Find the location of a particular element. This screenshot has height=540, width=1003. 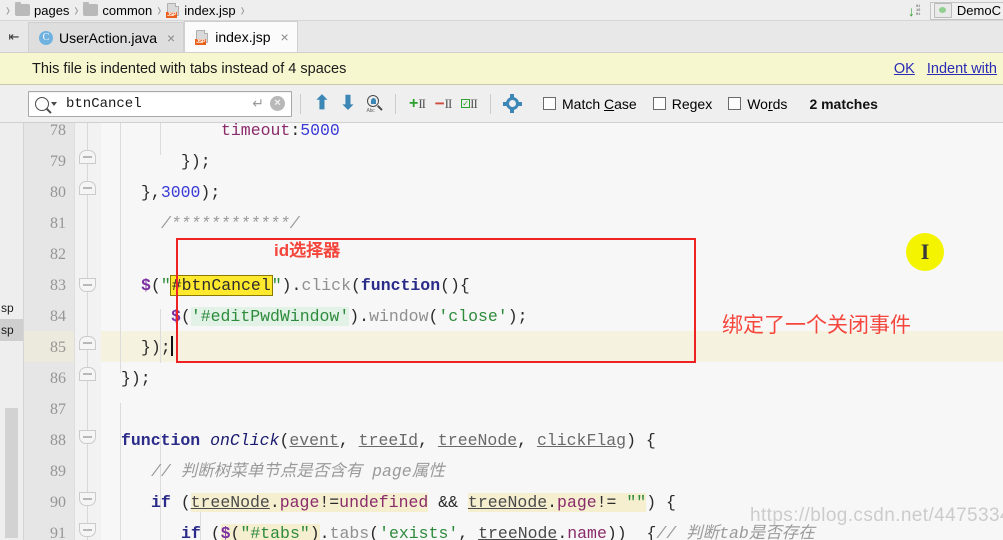

words-option: Words is located at coordinates (757, 104).